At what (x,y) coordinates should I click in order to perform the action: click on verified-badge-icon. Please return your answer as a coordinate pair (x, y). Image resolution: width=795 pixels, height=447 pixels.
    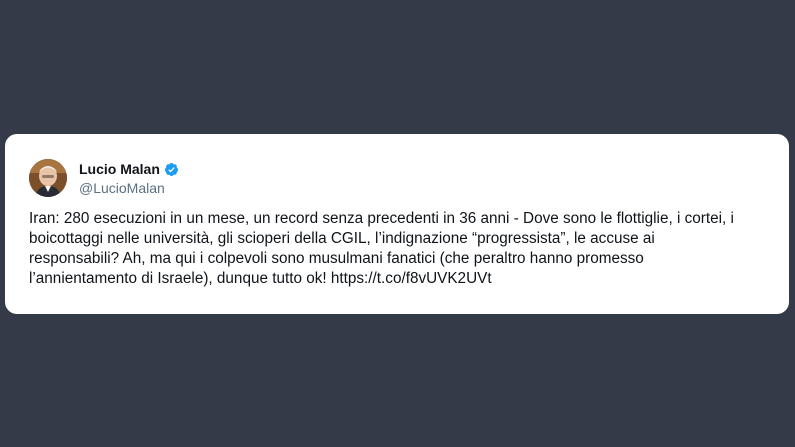
    Looking at the image, I should click on (171, 169).